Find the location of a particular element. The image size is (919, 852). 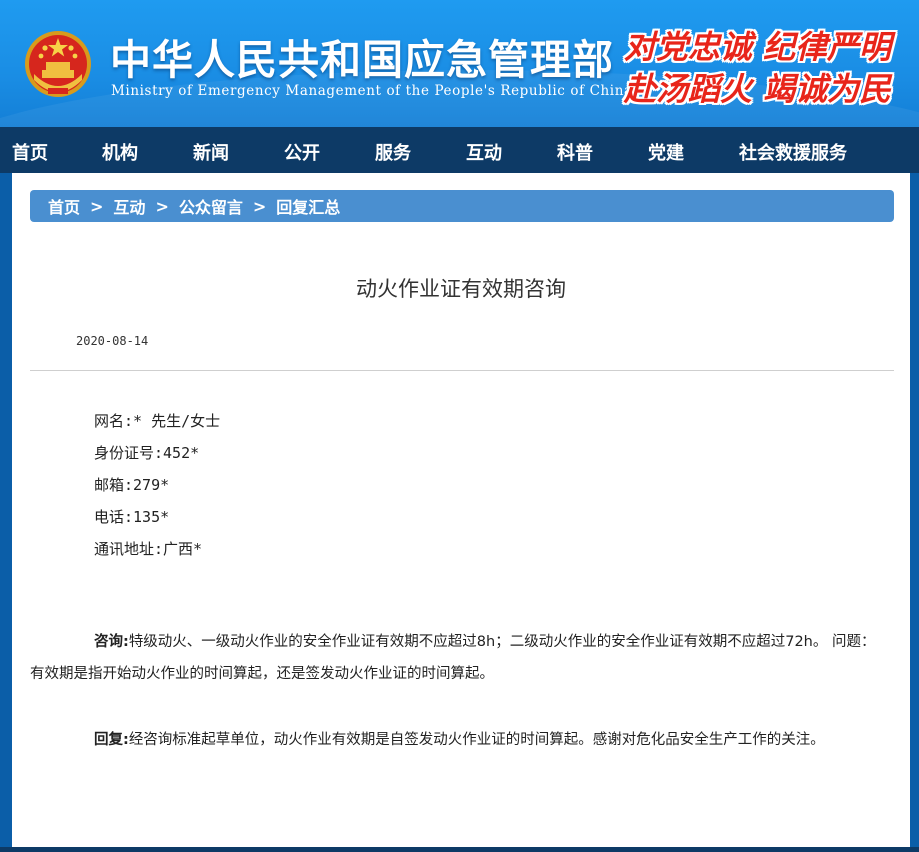

nav-item-rescue-service: 社会救援服务 is located at coordinates (793, 152).